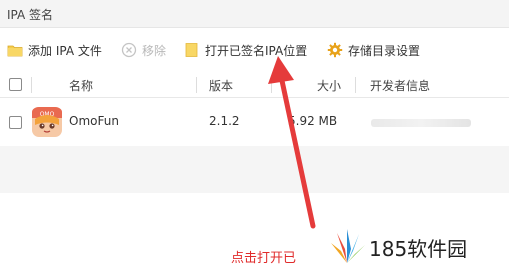 The image size is (509, 272). Describe the element at coordinates (81, 85) in the screenshot. I see `column-header-name: 名称` at that location.